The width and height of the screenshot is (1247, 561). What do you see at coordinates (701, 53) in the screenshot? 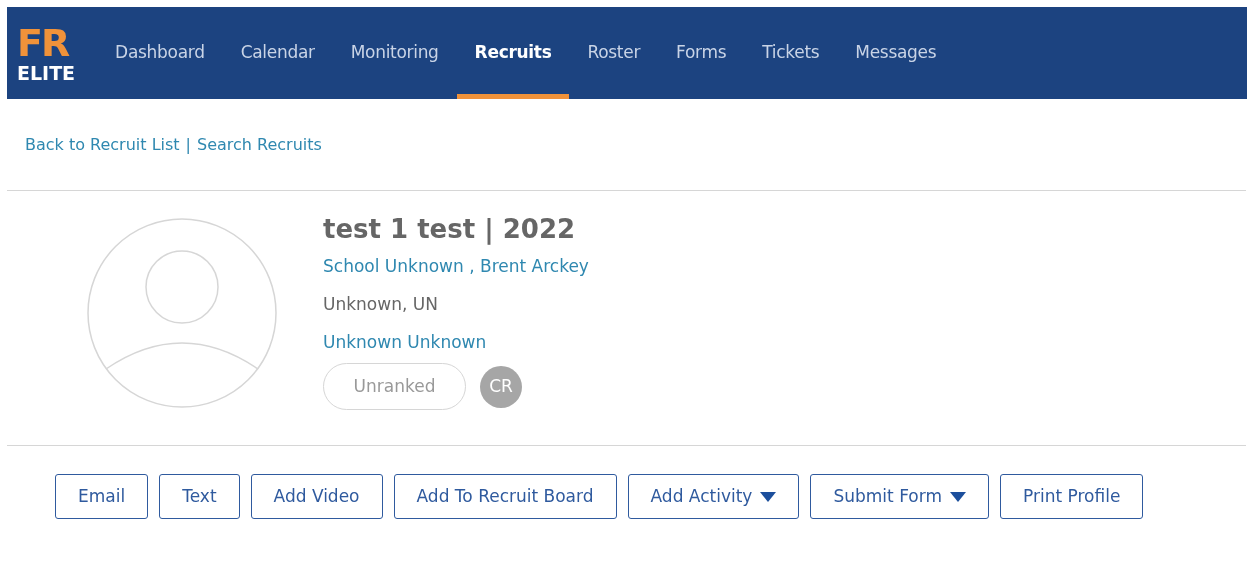
I see `nav-tab: Forms` at bounding box center [701, 53].